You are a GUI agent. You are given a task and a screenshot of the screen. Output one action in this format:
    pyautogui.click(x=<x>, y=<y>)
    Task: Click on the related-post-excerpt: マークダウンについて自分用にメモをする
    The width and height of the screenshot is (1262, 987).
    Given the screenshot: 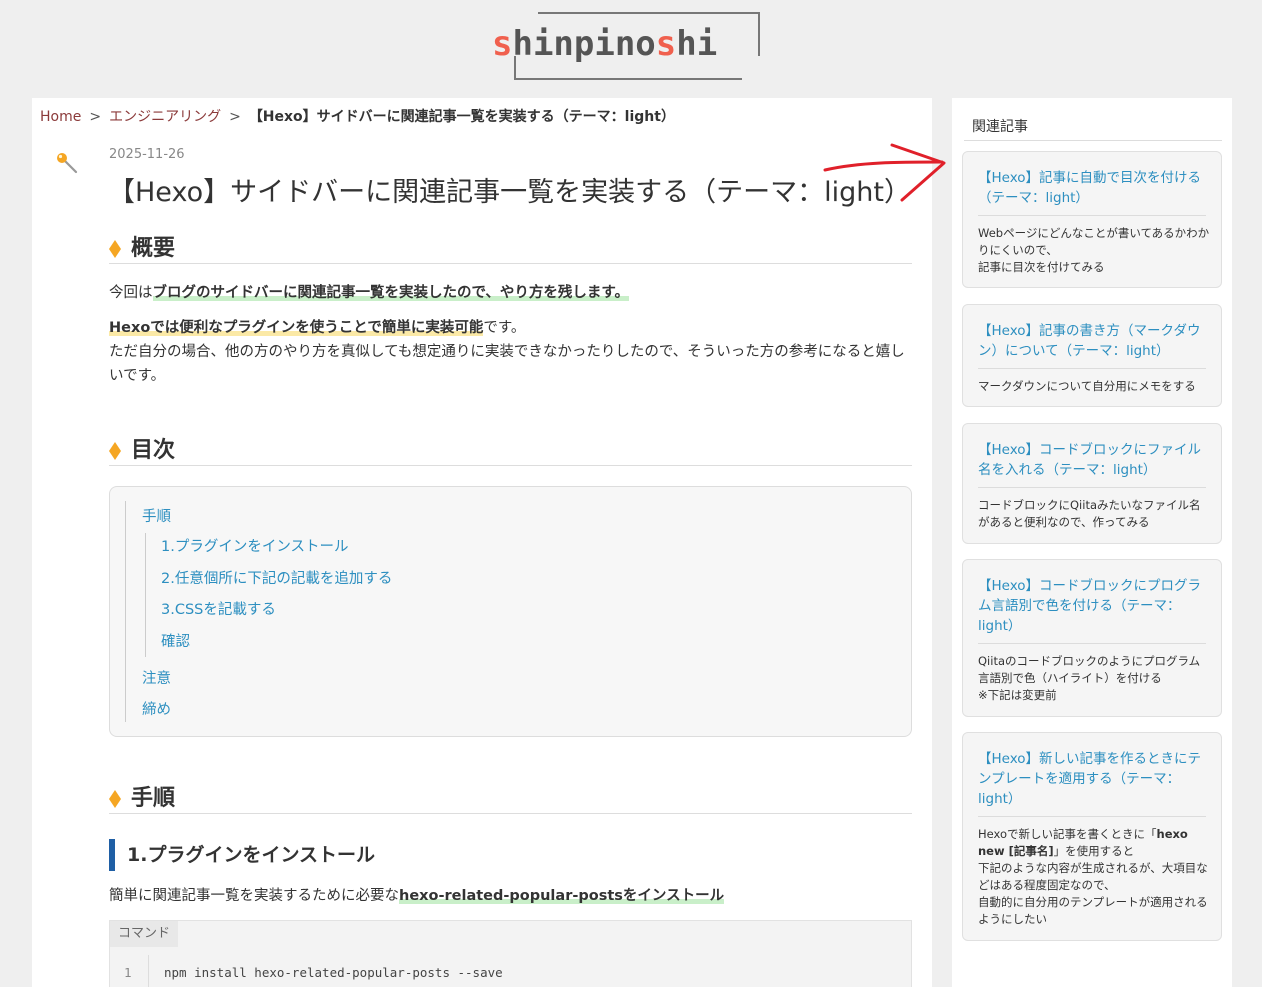 What is the action you would take?
    pyautogui.click(x=1087, y=386)
    